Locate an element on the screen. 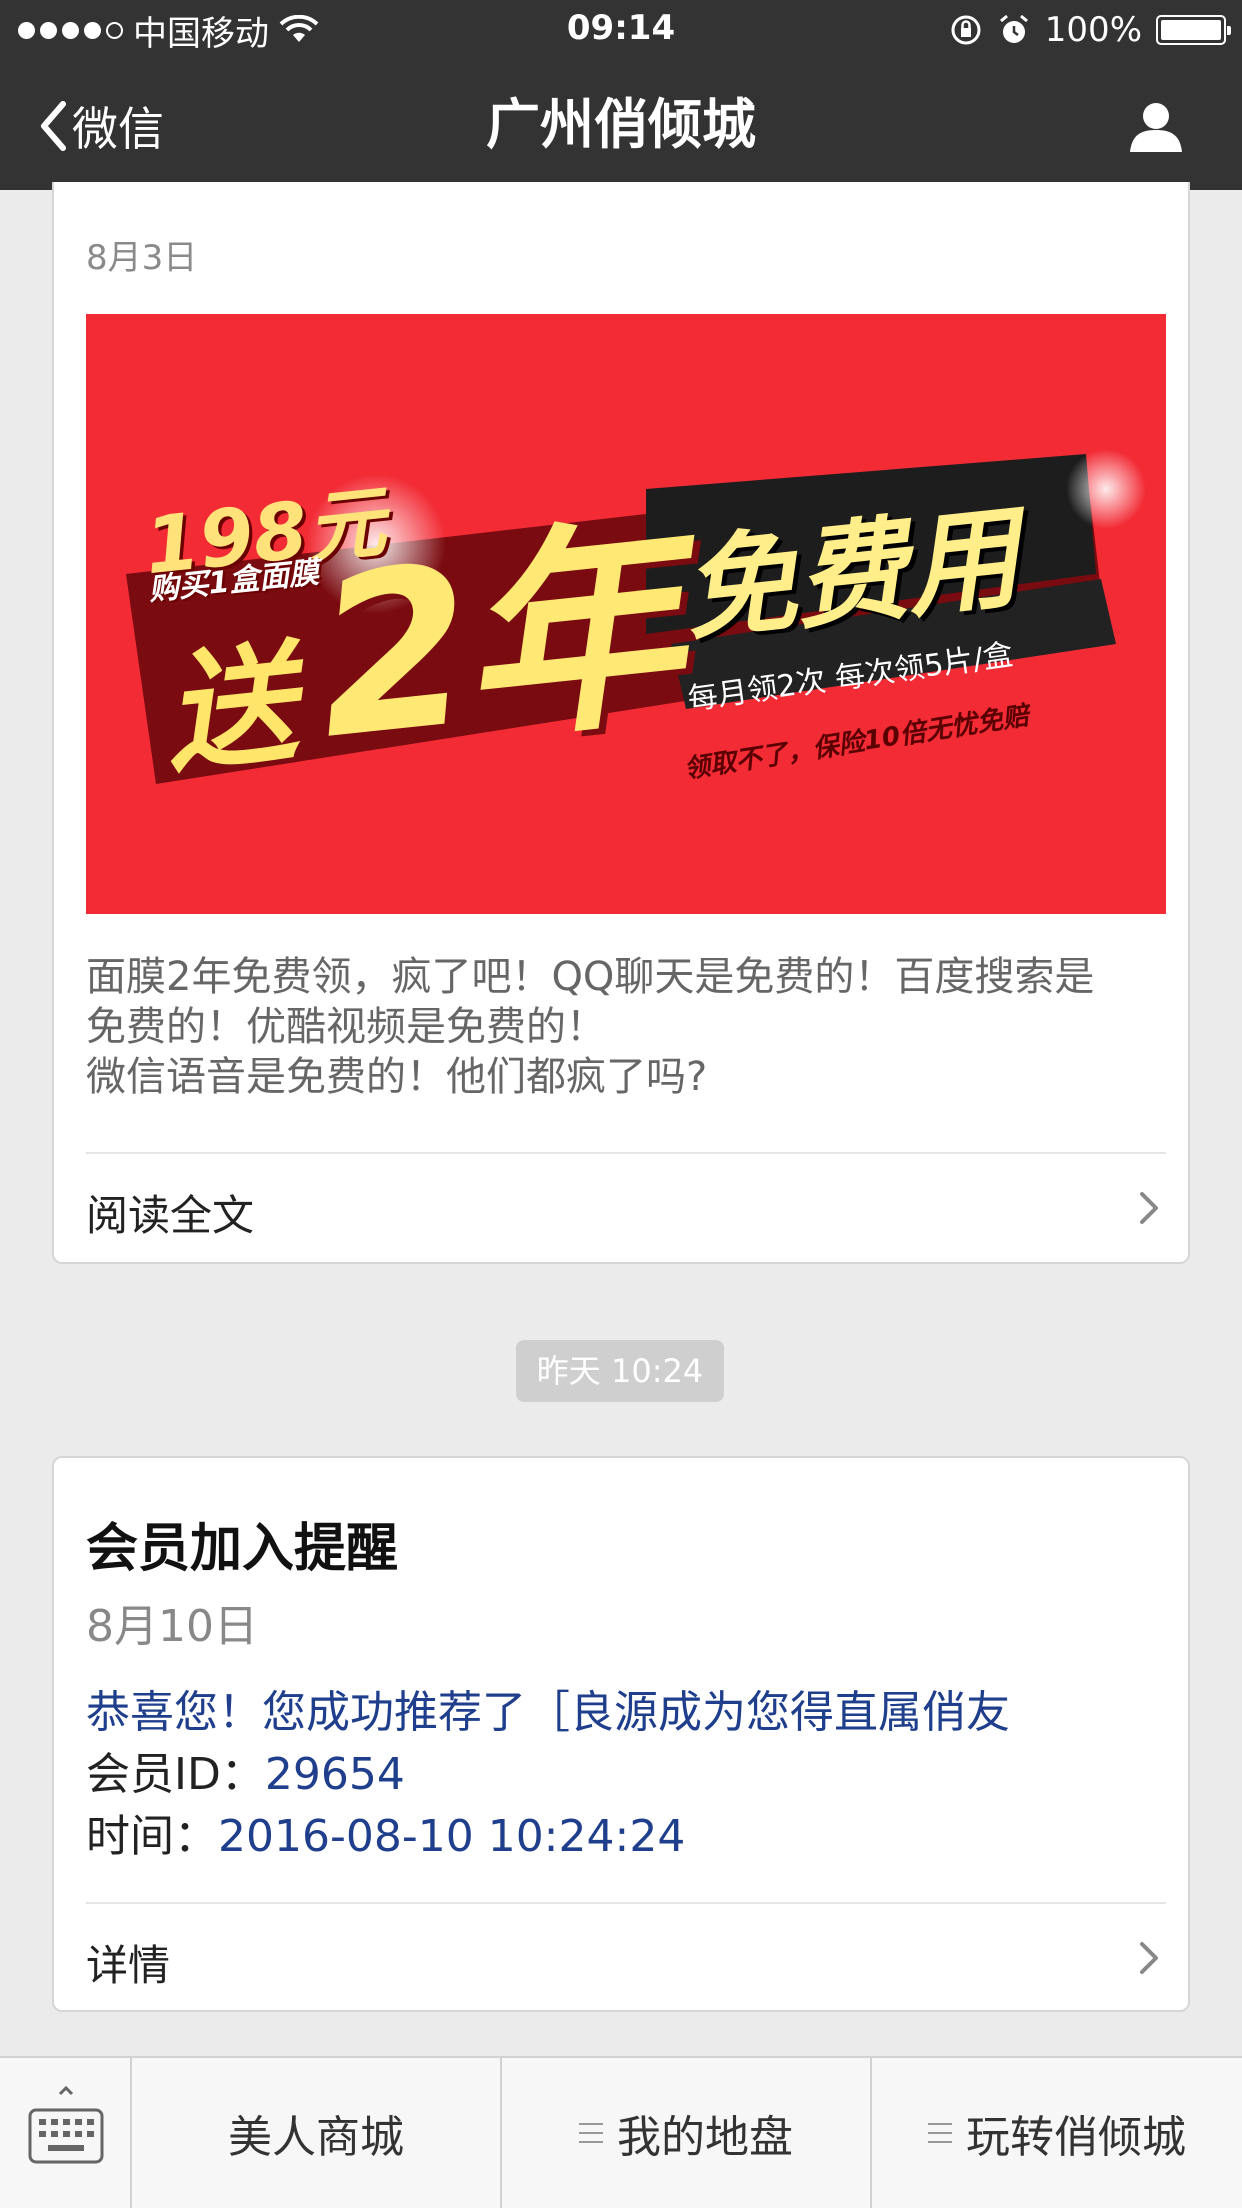  keyboard-toggle-button is located at coordinates (66, 2133).